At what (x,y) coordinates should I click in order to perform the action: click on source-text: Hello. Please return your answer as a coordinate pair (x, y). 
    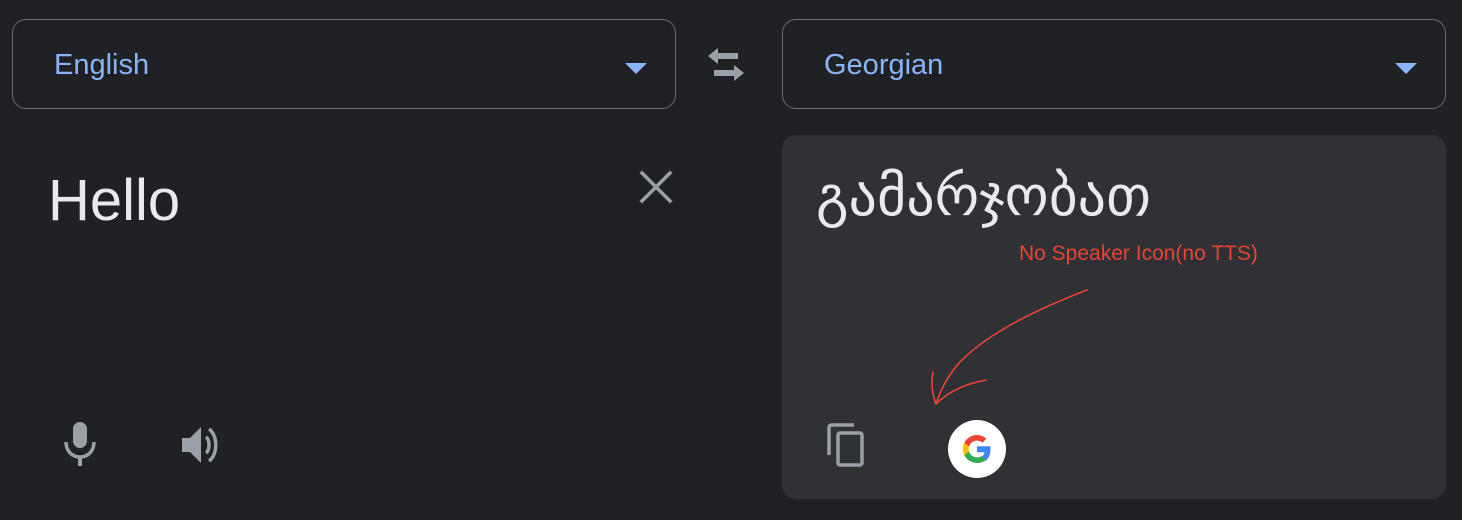
    Looking at the image, I should click on (114, 201).